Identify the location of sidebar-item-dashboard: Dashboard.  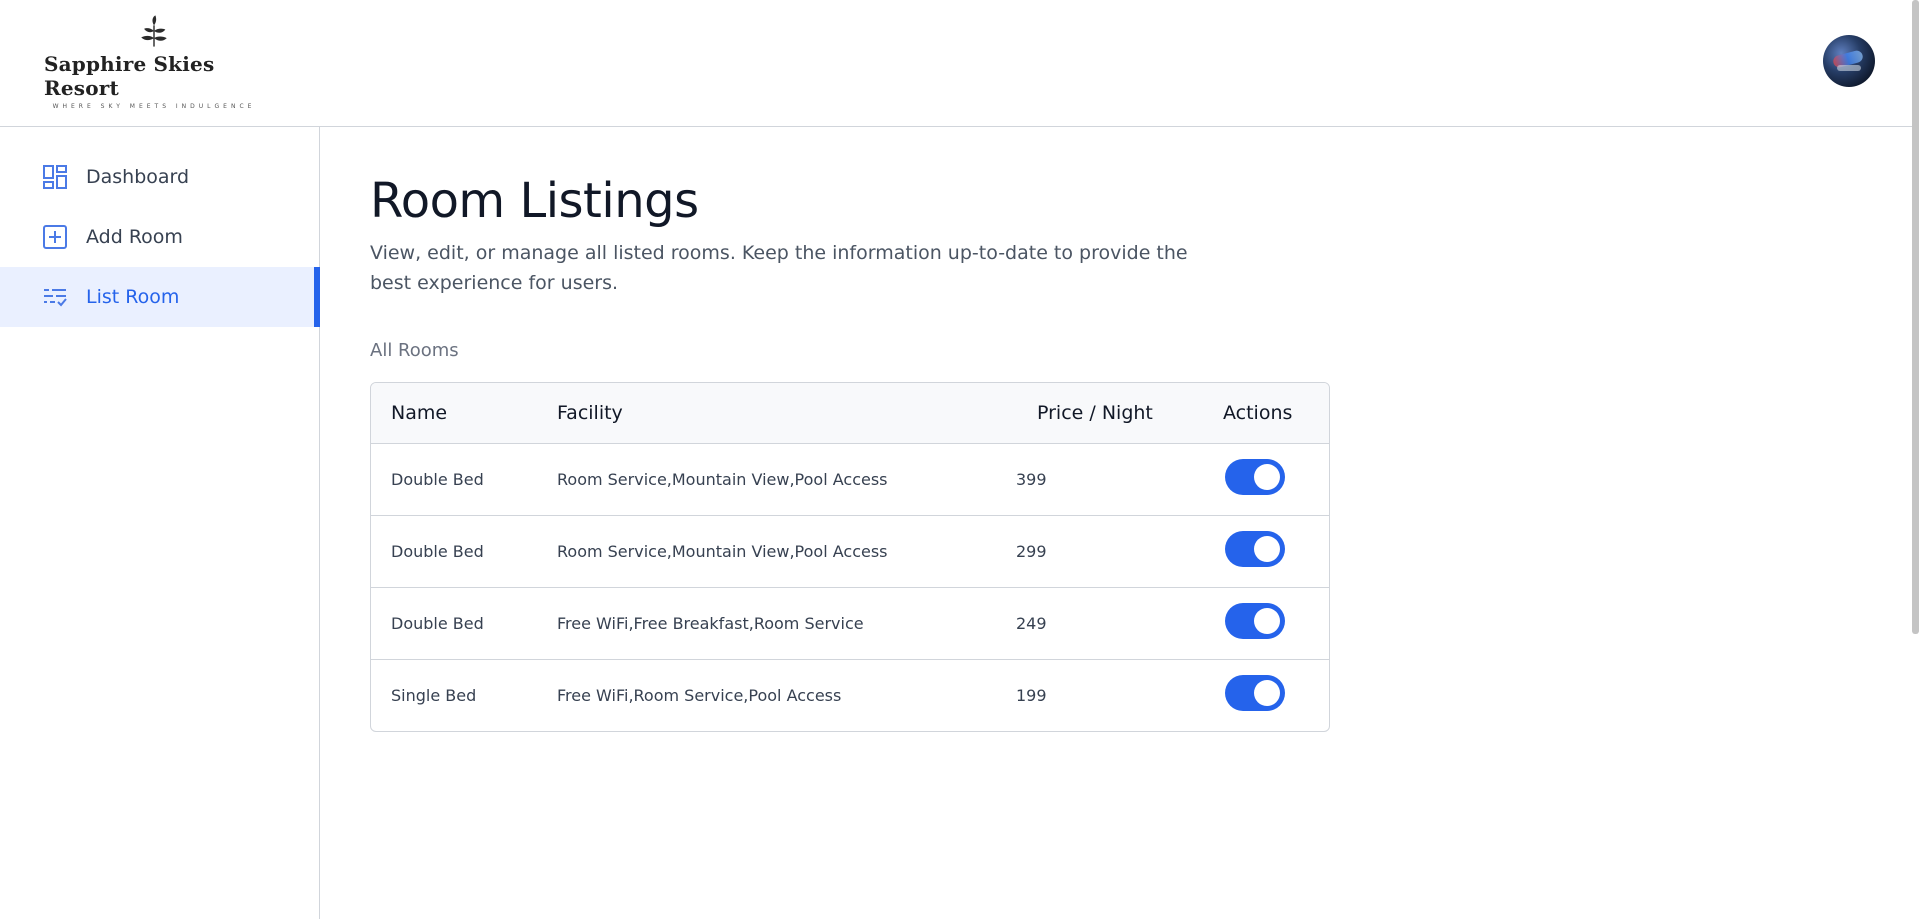
(160, 177).